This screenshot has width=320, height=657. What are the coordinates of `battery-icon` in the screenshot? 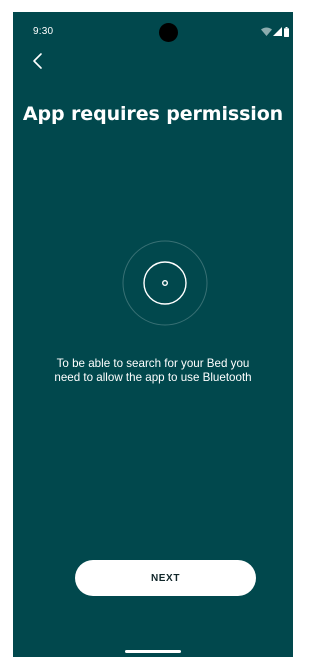 It's located at (286, 32).